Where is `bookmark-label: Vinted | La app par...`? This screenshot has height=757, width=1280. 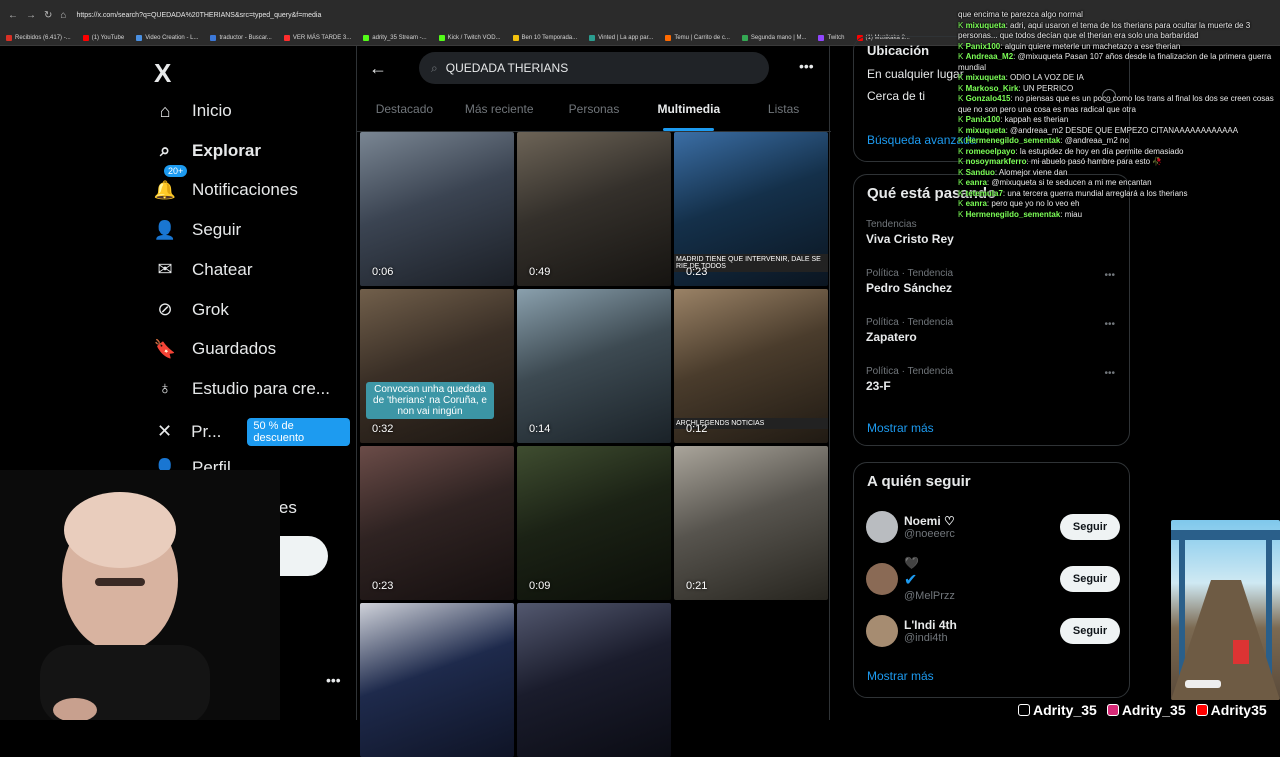
bookmark-label: Vinted | La app par... is located at coordinates (626, 37).